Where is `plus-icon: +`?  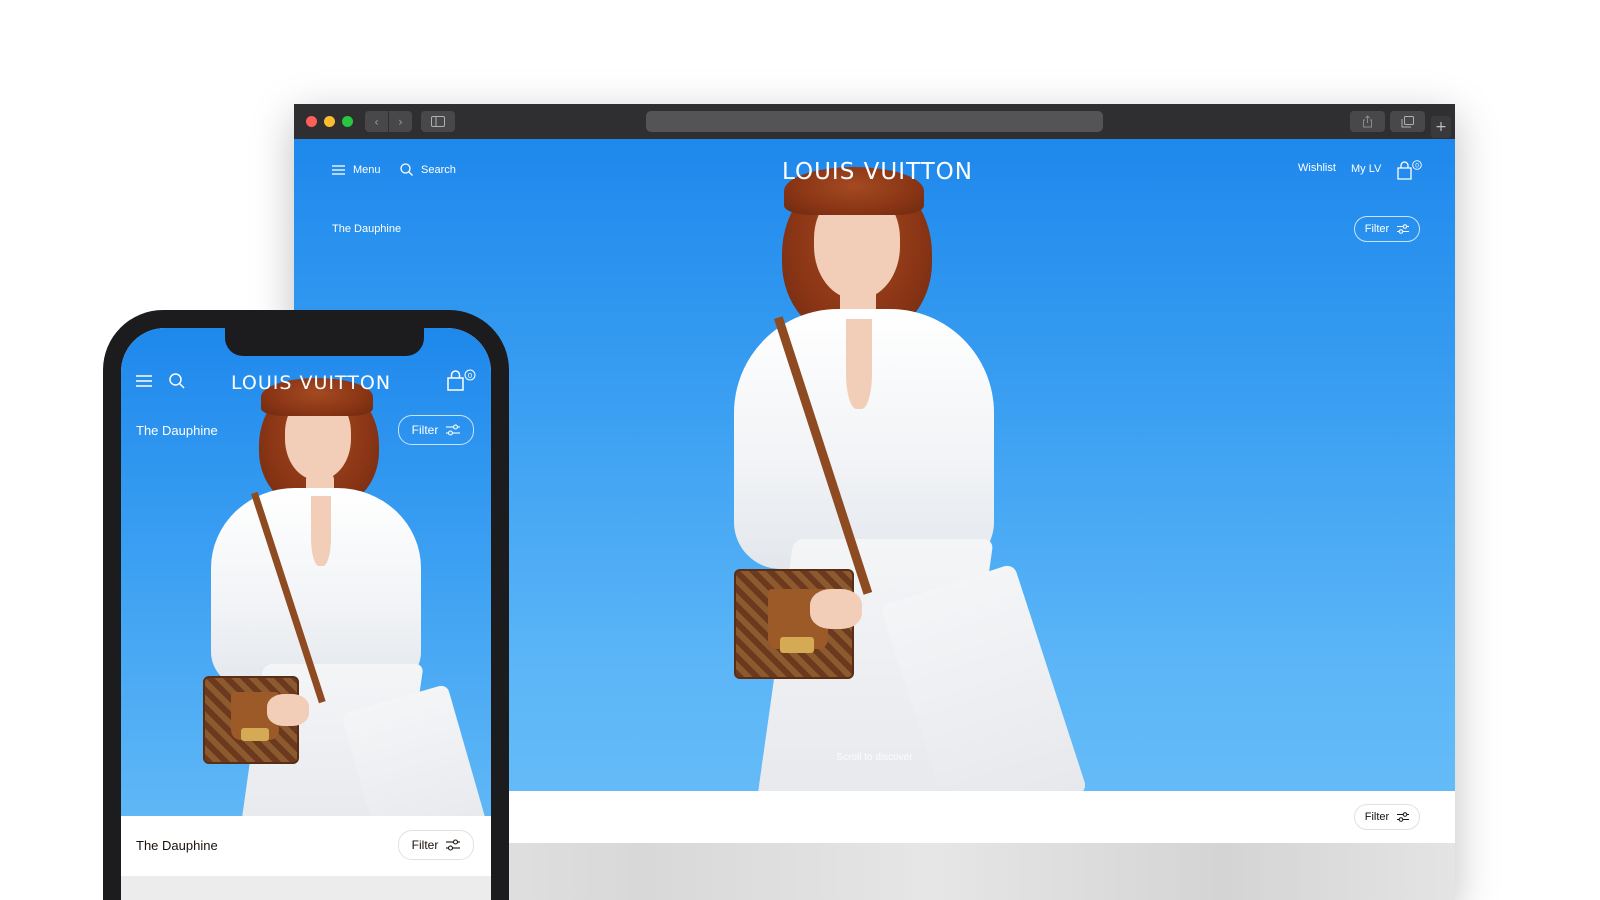 plus-icon: + is located at coordinates (1441, 127).